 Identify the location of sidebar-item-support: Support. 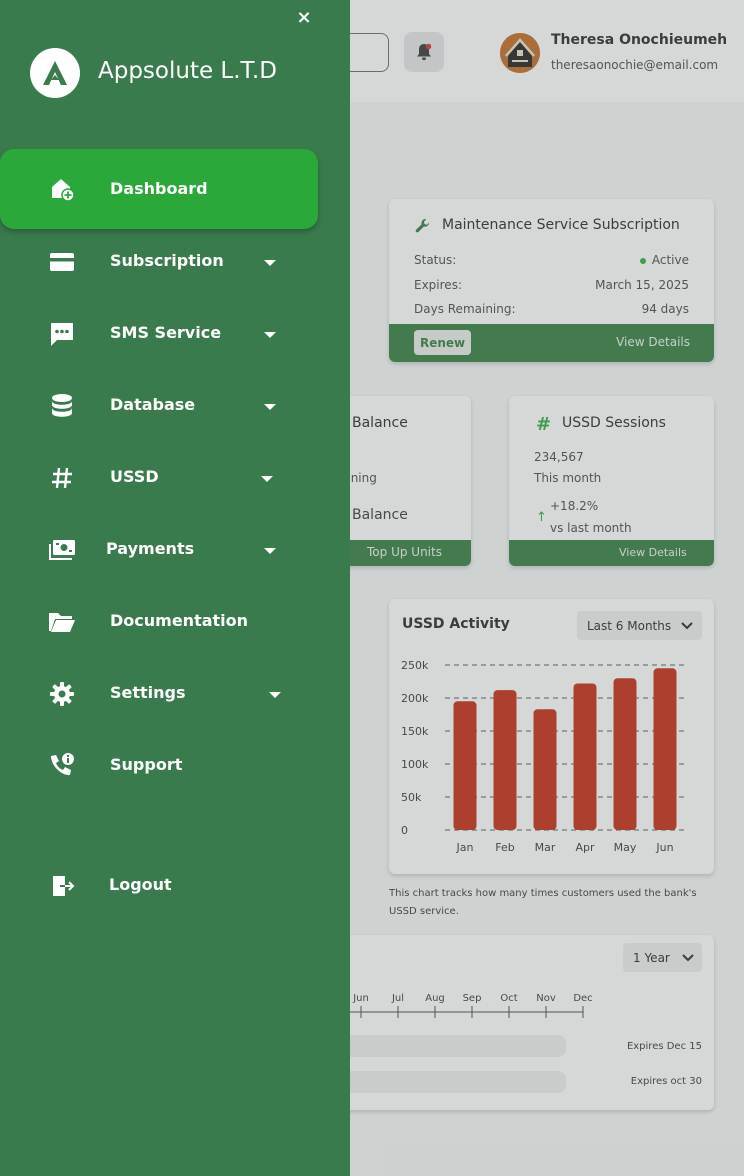
(159, 766).